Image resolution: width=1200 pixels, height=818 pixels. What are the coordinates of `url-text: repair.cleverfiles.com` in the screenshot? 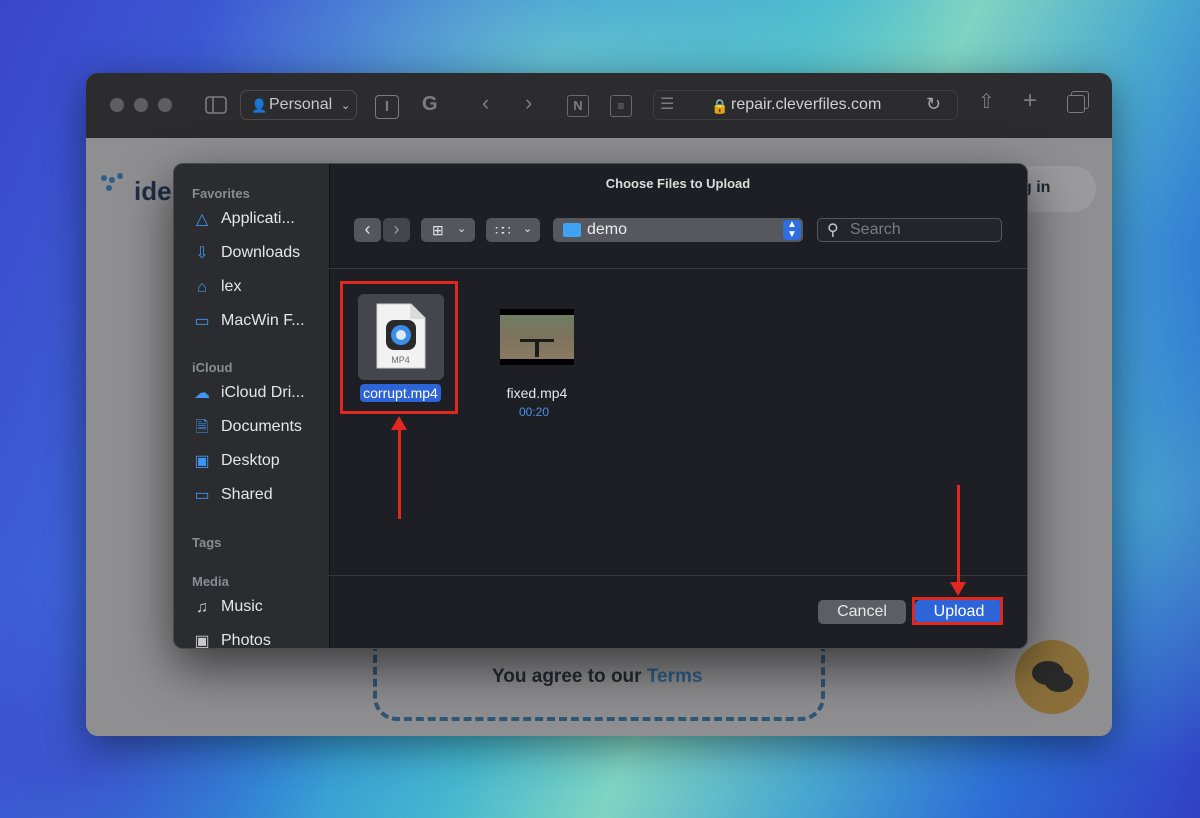 It's located at (806, 104).